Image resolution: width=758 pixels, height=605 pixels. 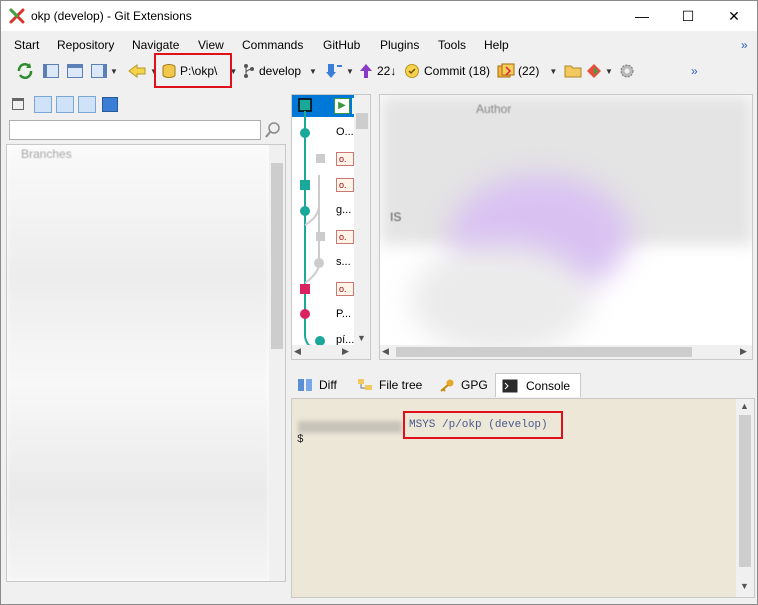 What do you see at coordinates (111, 16) in the screenshot?
I see `window-title: okp (develop) - Git Extensions` at bounding box center [111, 16].